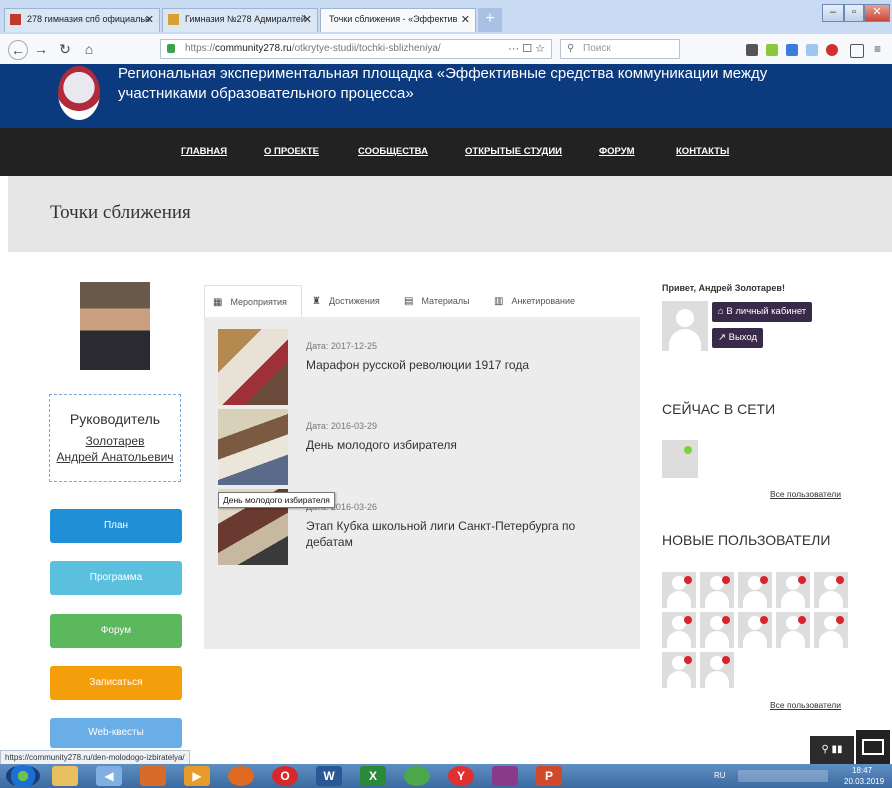 This screenshot has width=892, height=788. Describe the element at coordinates (65, 49) in the screenshot. I see `reload-icon: ↻` at that location.